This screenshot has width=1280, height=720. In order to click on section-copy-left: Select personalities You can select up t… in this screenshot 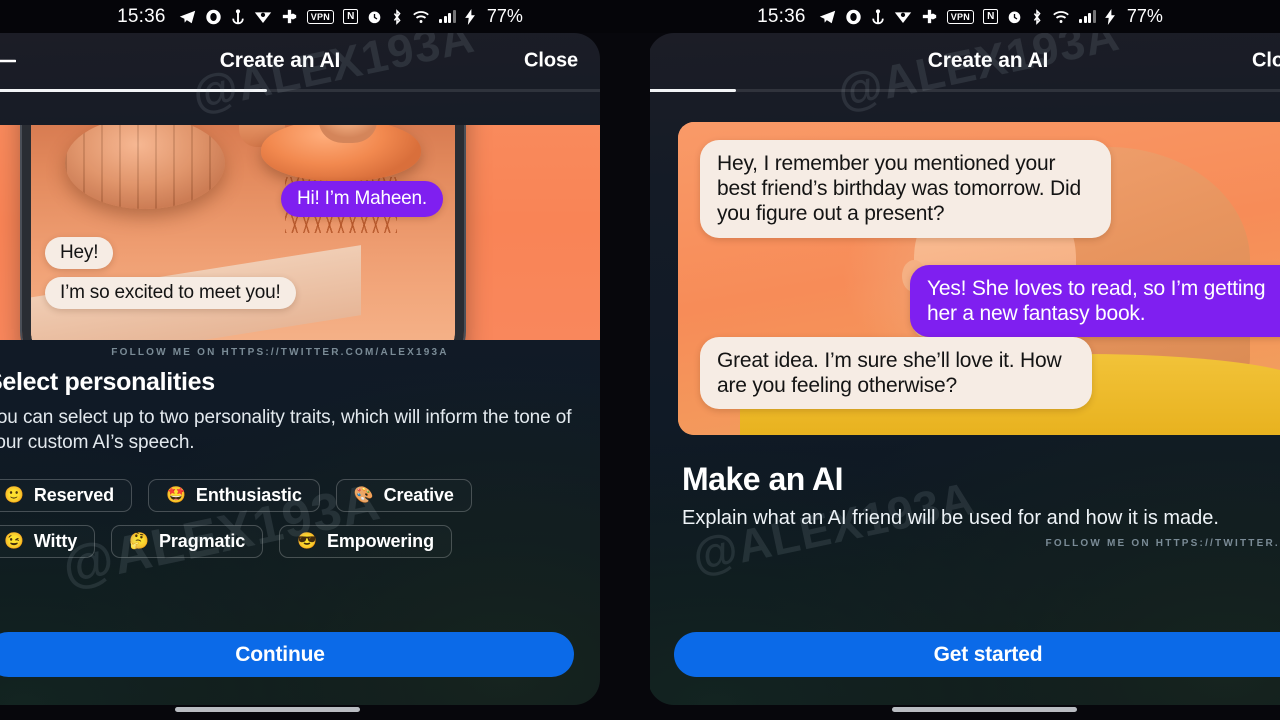, I will do `click(300, 406)`.